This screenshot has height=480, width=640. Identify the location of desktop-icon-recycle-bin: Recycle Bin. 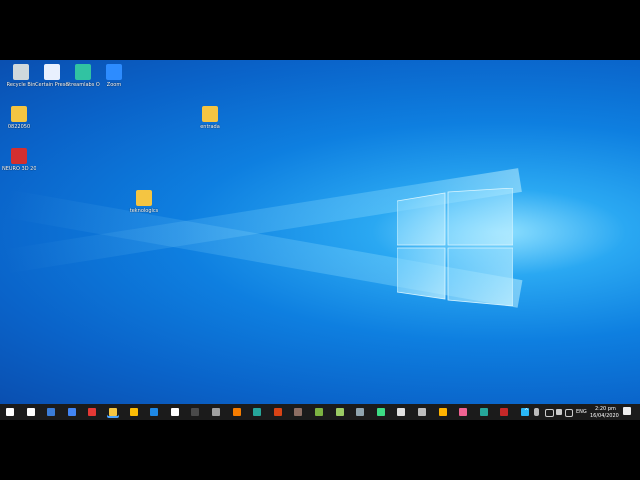
(21, 76).